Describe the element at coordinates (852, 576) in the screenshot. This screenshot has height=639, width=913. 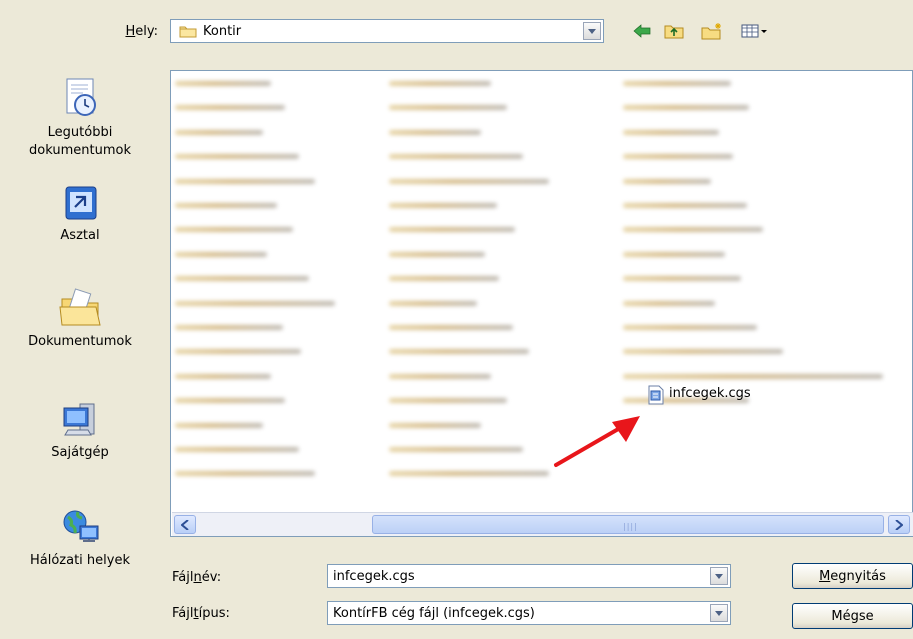
I see `open-button: Megnyitás` at that location.